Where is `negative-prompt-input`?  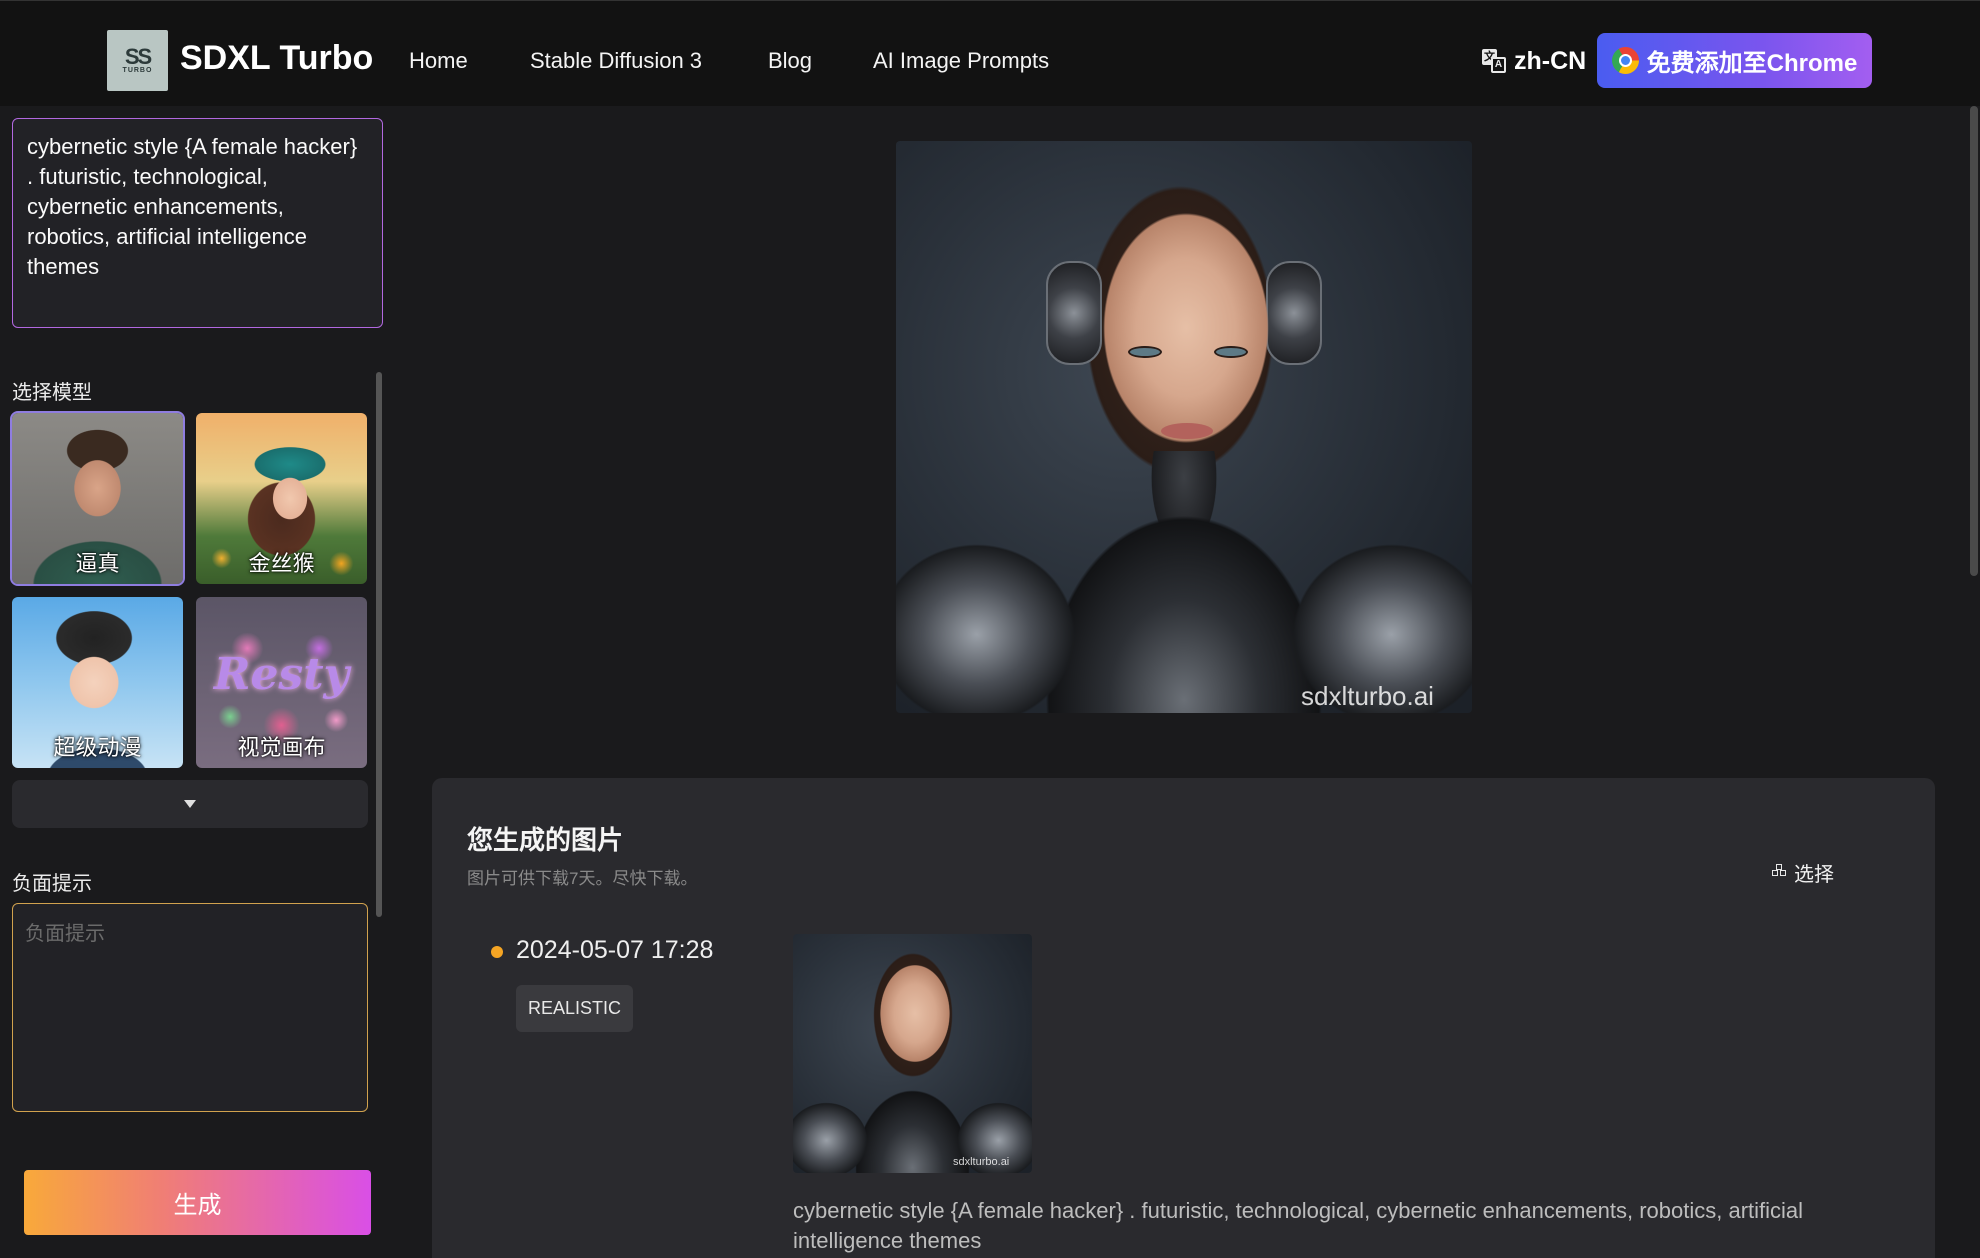
negative-prompt-input is located at coordinates (190, 1007).